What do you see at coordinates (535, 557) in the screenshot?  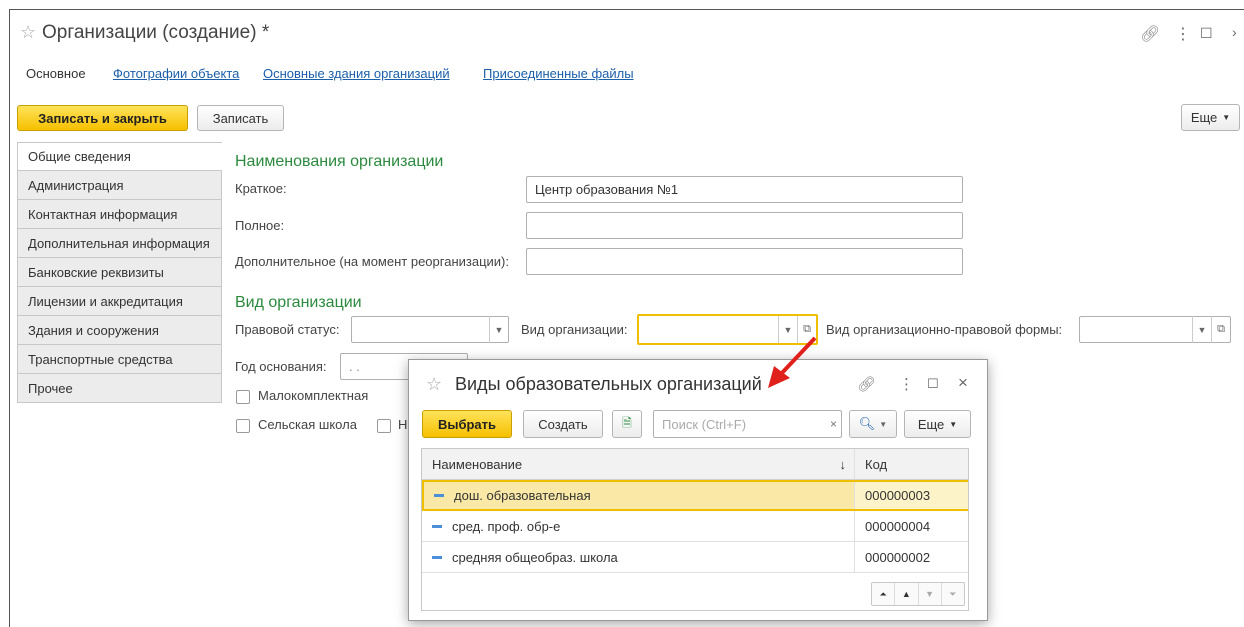 I see `row-name: средняя общеобраз. школа` at bounding box center [535, 557].